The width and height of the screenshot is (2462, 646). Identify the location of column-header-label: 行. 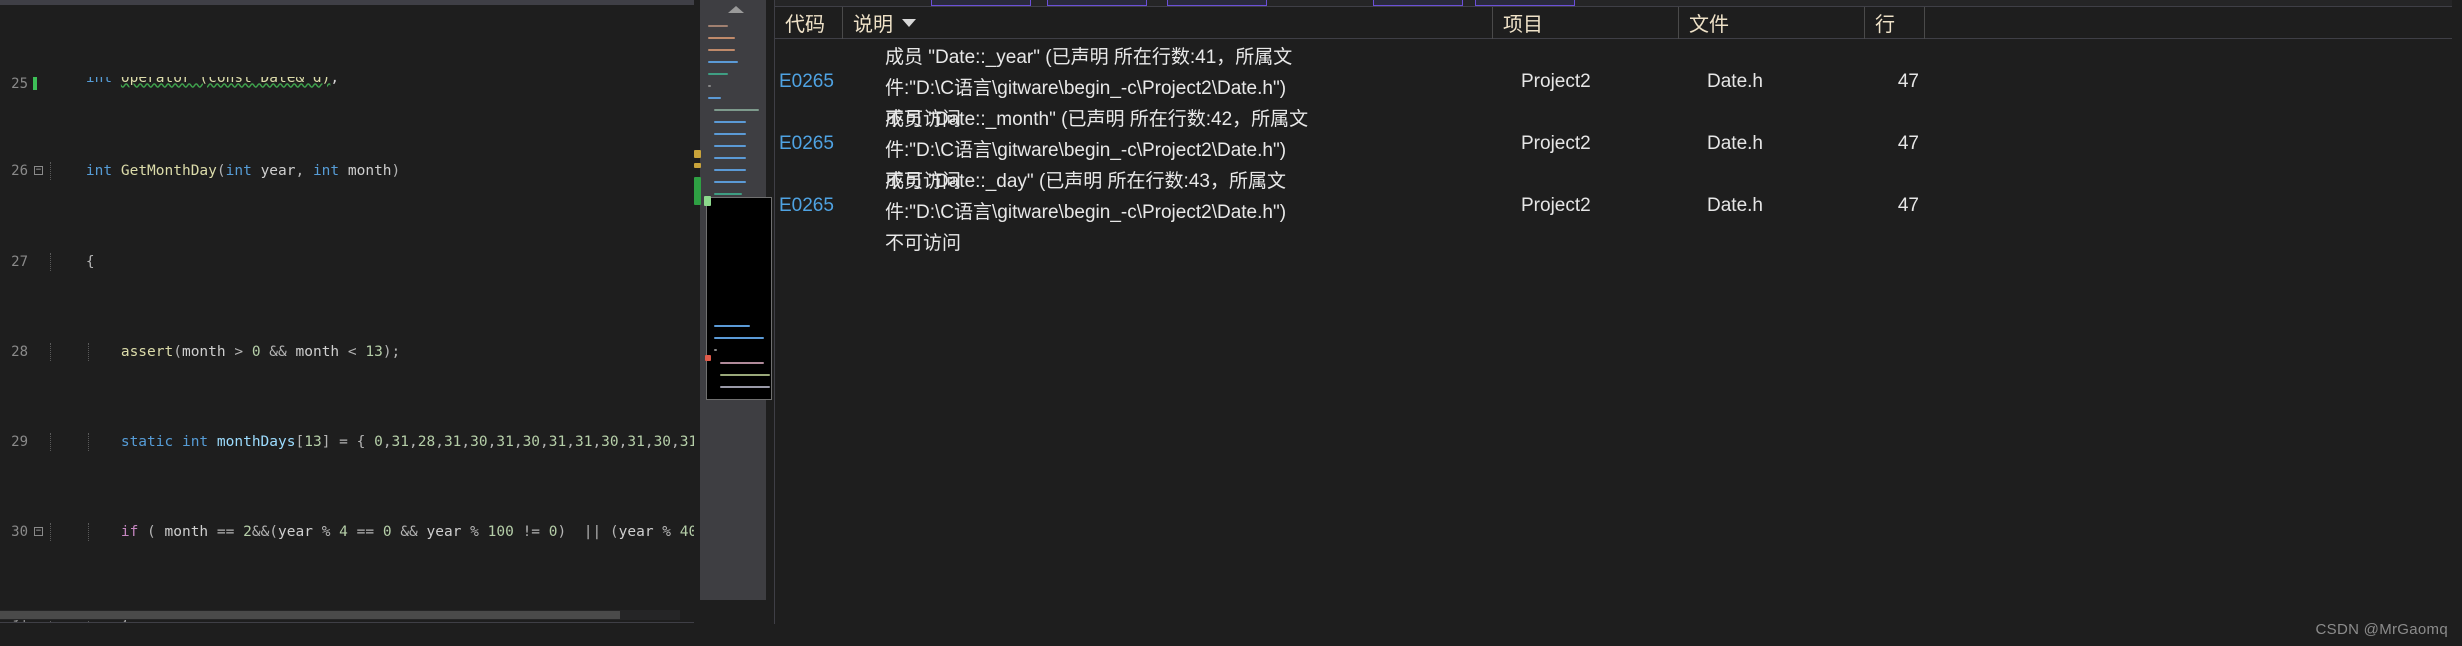
(1885, 25).